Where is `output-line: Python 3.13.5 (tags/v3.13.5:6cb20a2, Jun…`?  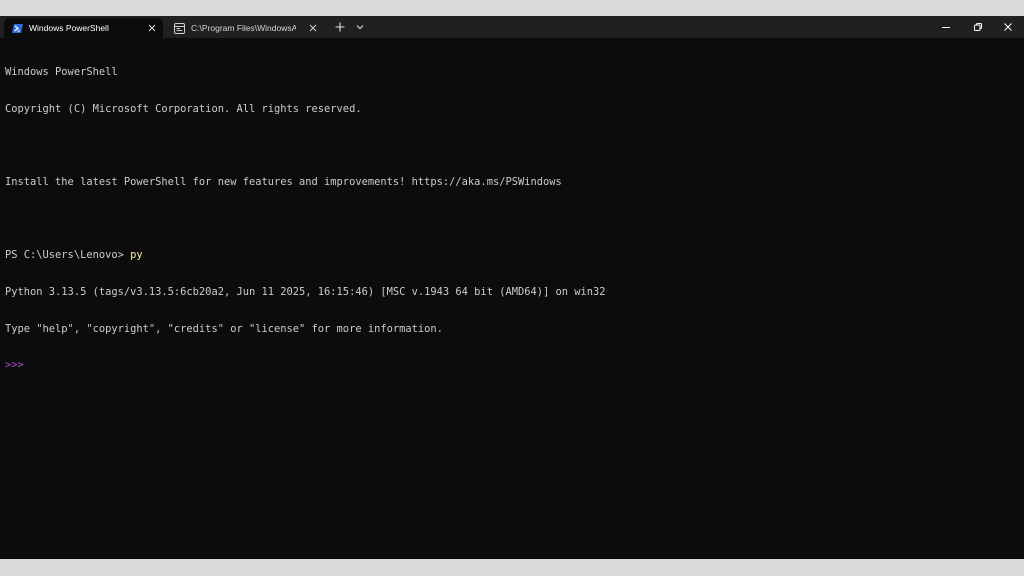 output-line: Python 3.13.5 (tags/v3.13.5:6cb20a2, Jun… is located at coordinates (305, 291).